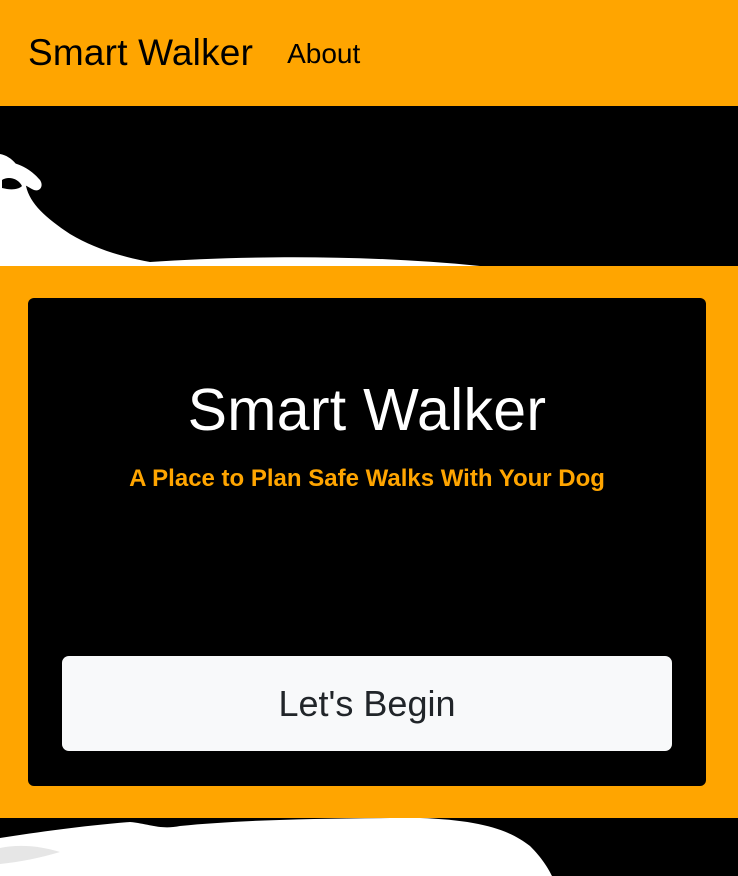 The image size is (738, 876). Describe the element at coordinates (369, 53) in the screenshot. I see `top-navbar: Smart Walker About` at that location.